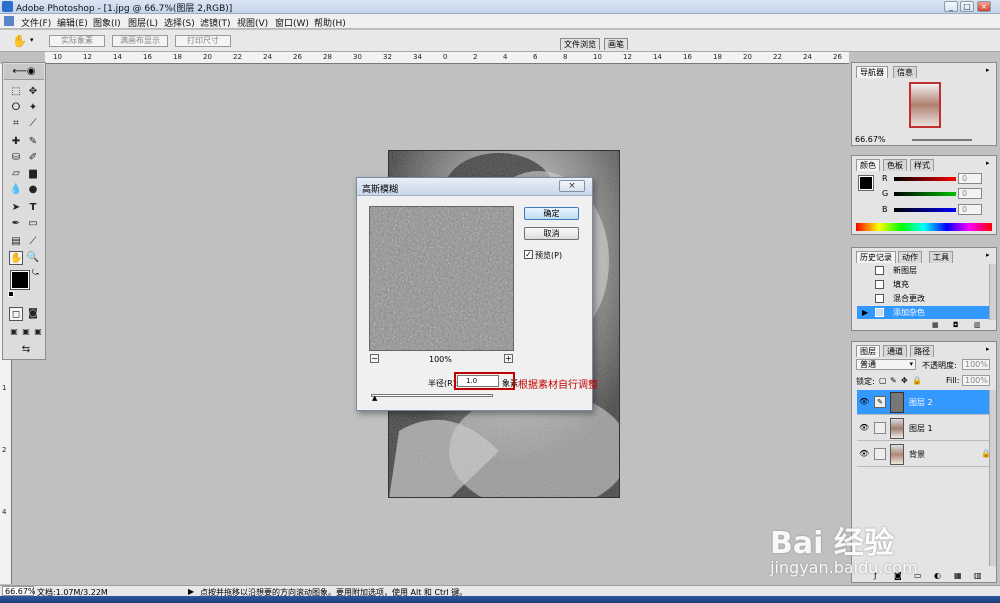 Image resolution: width=1000 pixels, height=603 pixels. What do you see at coordinates (895, 351) in the screenshot?
I see `tab-channels: 通道` at bounding box center [895, 351].